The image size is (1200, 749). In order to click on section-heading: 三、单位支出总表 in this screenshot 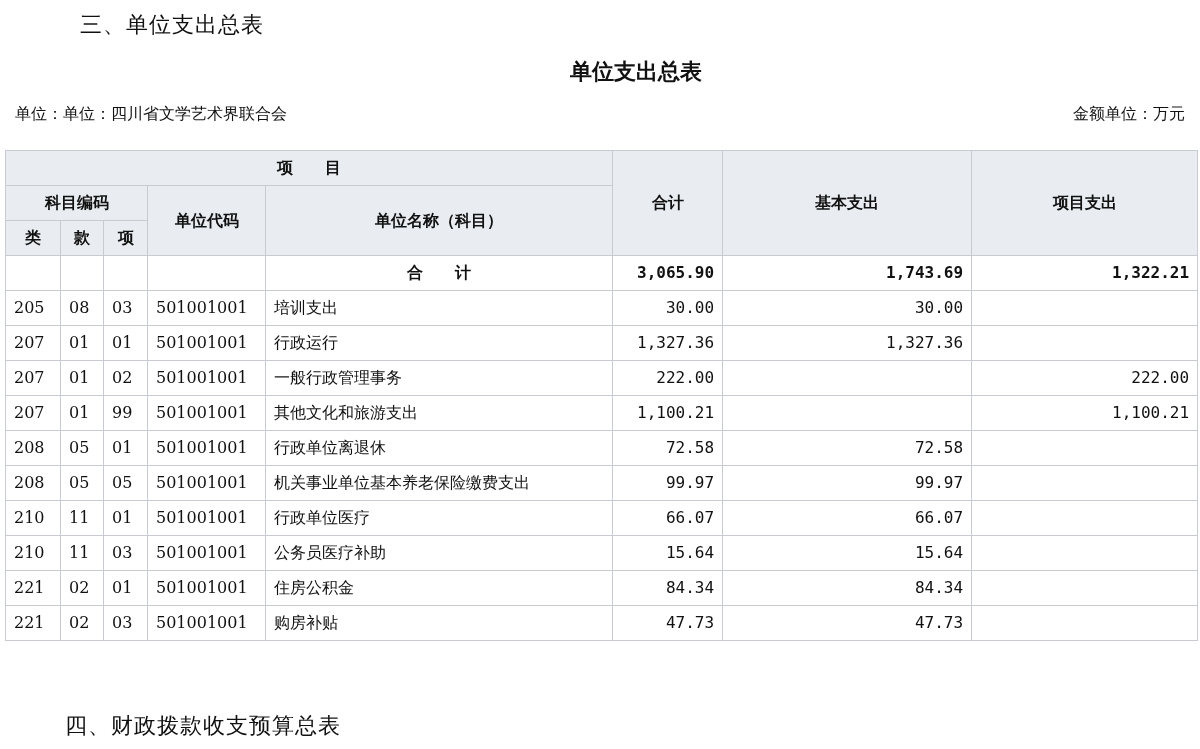, I will do `click(172, 25)`.